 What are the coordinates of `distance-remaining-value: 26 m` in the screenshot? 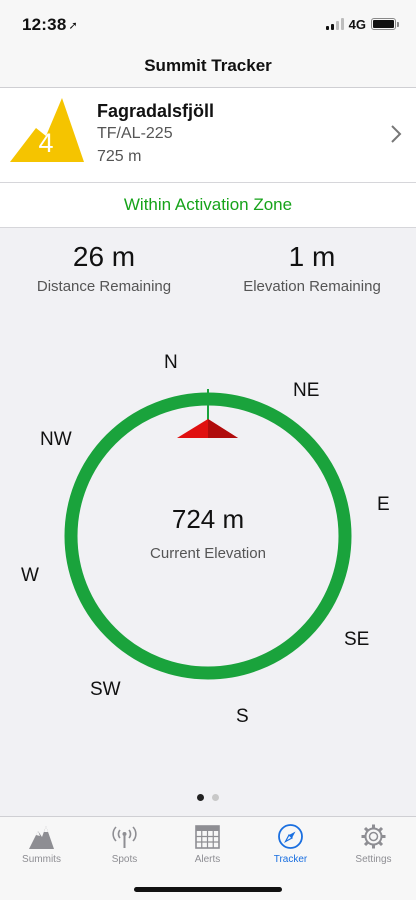 It's located at (104, 256).